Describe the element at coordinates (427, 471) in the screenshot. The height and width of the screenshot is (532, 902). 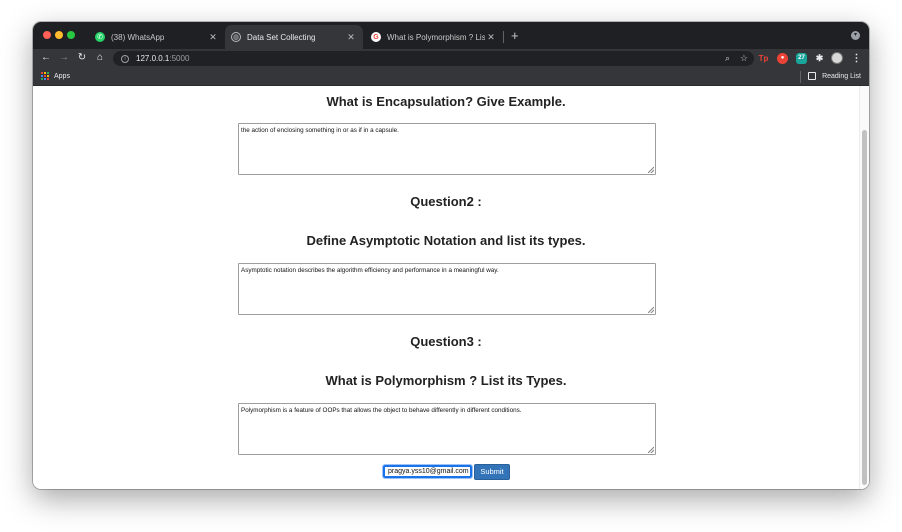
I see `email-field: pragya.yss10@gmail.com` at that location.